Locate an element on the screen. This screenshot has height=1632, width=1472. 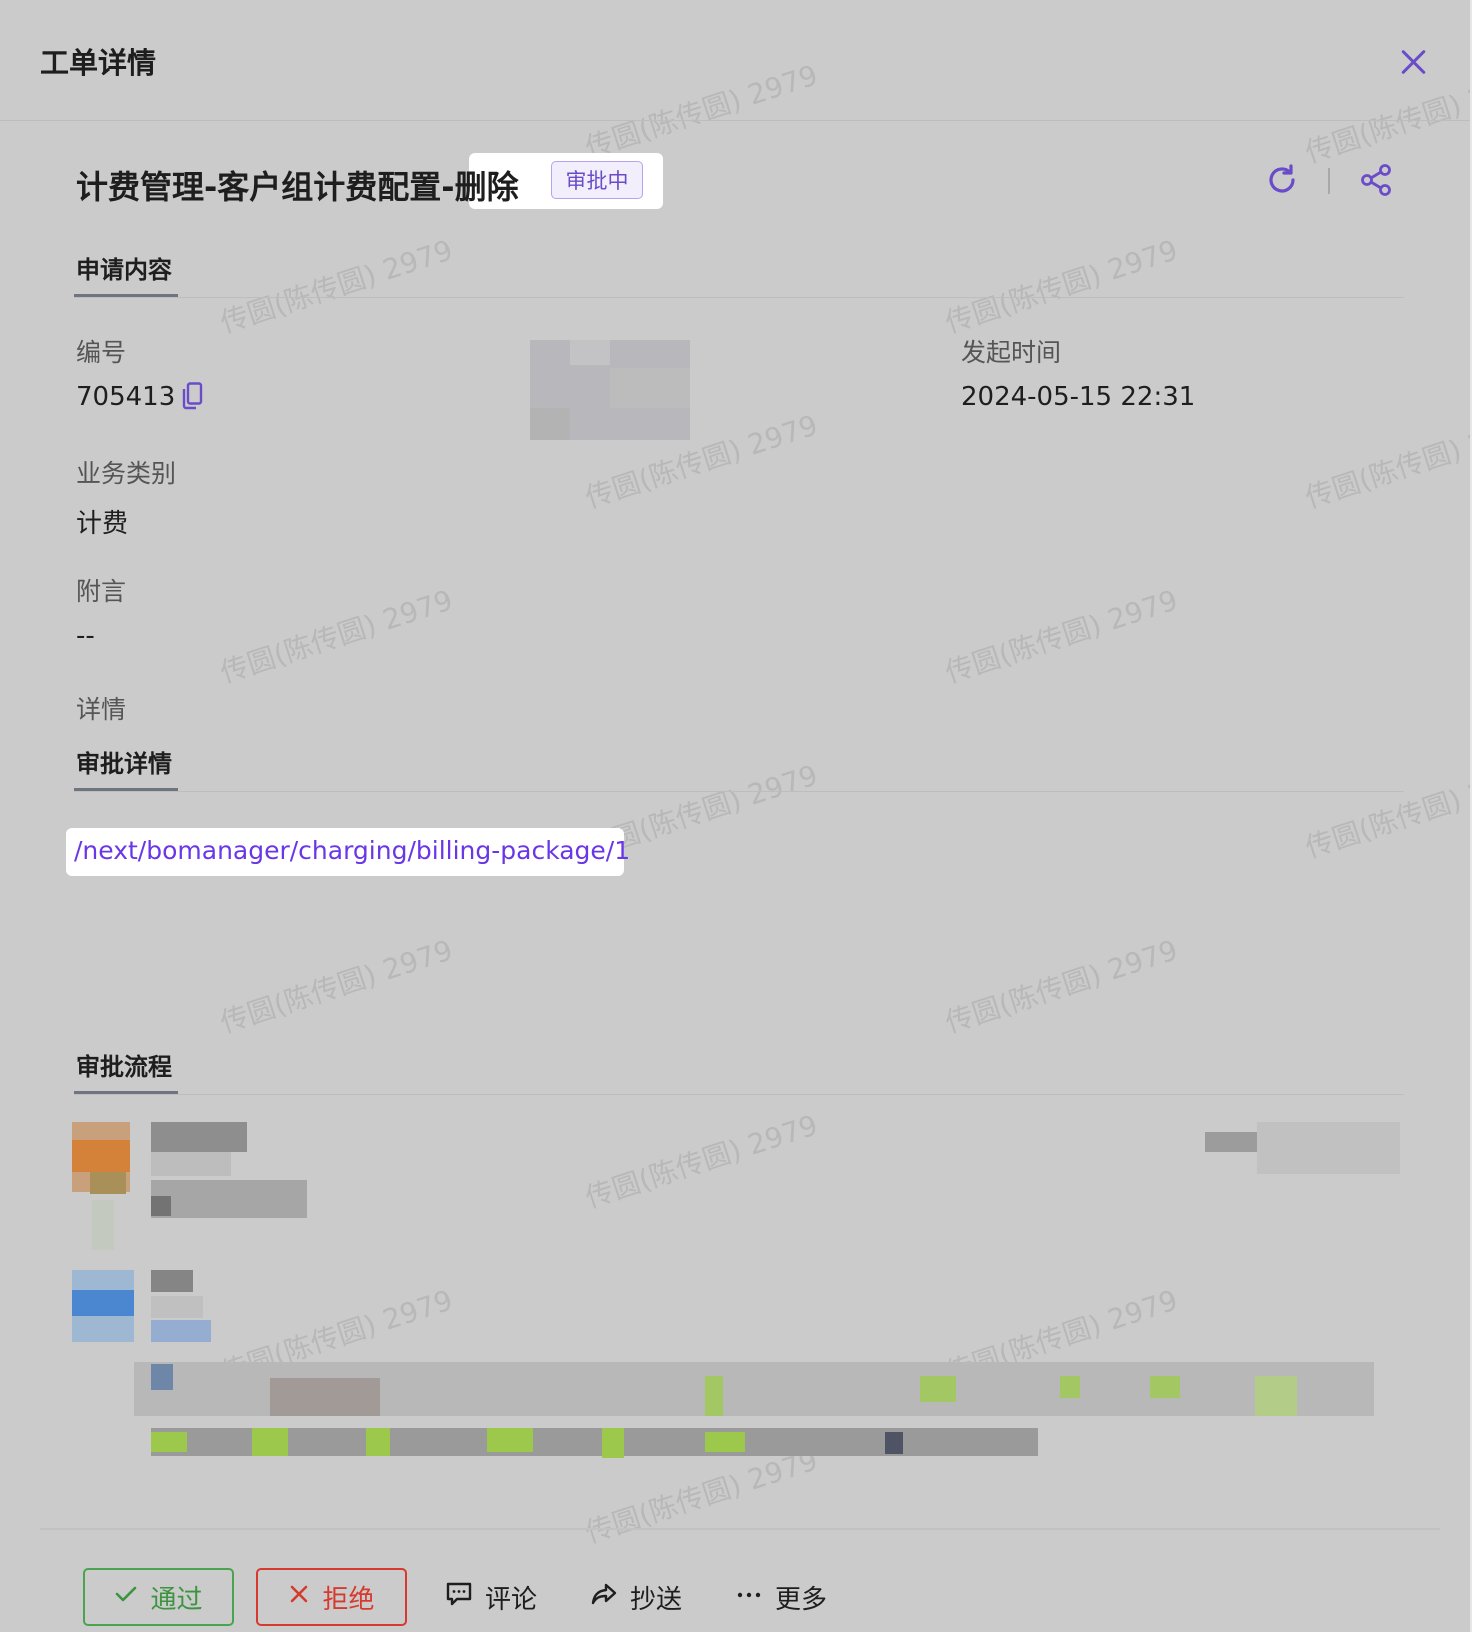
share-icon is located at coordinates (1376, 180).